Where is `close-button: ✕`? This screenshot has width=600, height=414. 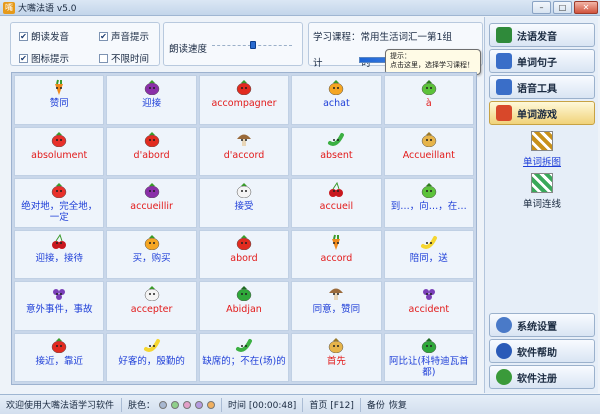 close-button: ✕ is located at coordinates (586, 7).